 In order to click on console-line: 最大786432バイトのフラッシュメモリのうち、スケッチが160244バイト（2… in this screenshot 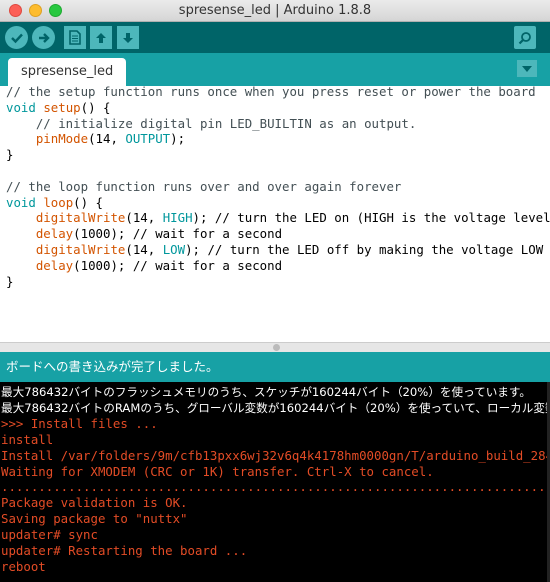, I will do `click(266, 392)`.